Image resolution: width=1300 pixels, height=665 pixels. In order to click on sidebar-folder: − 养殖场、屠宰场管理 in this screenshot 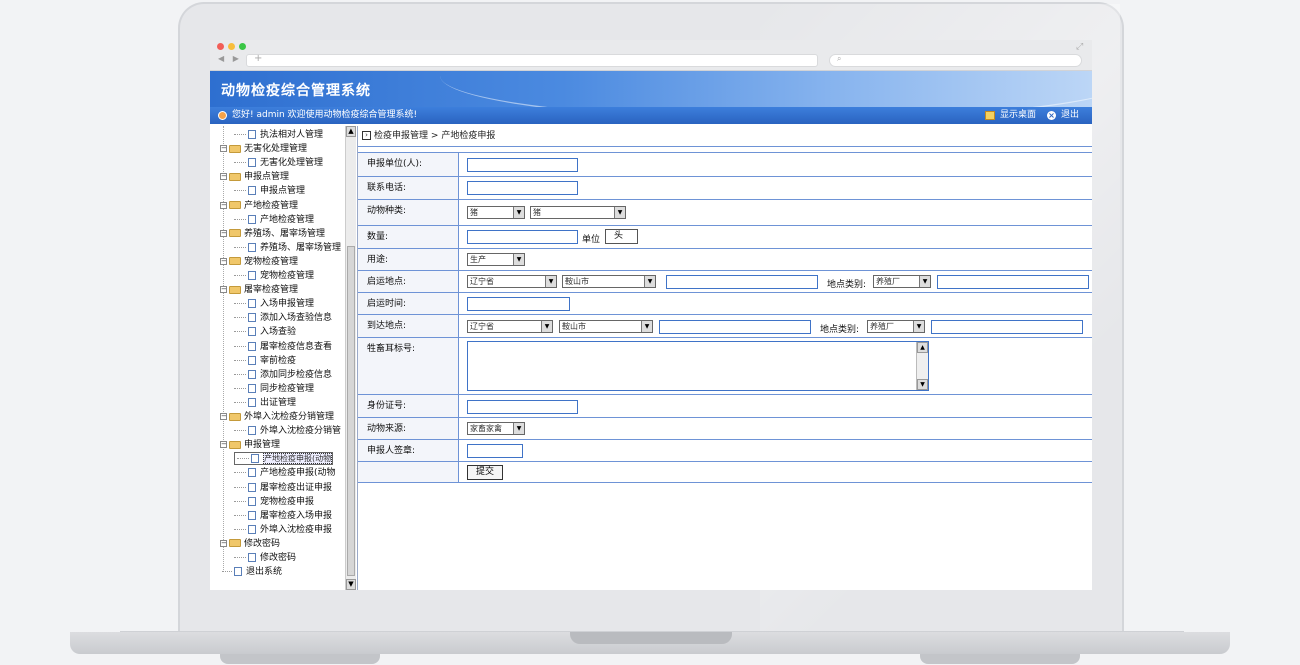, I will do `click(272, 234)`.